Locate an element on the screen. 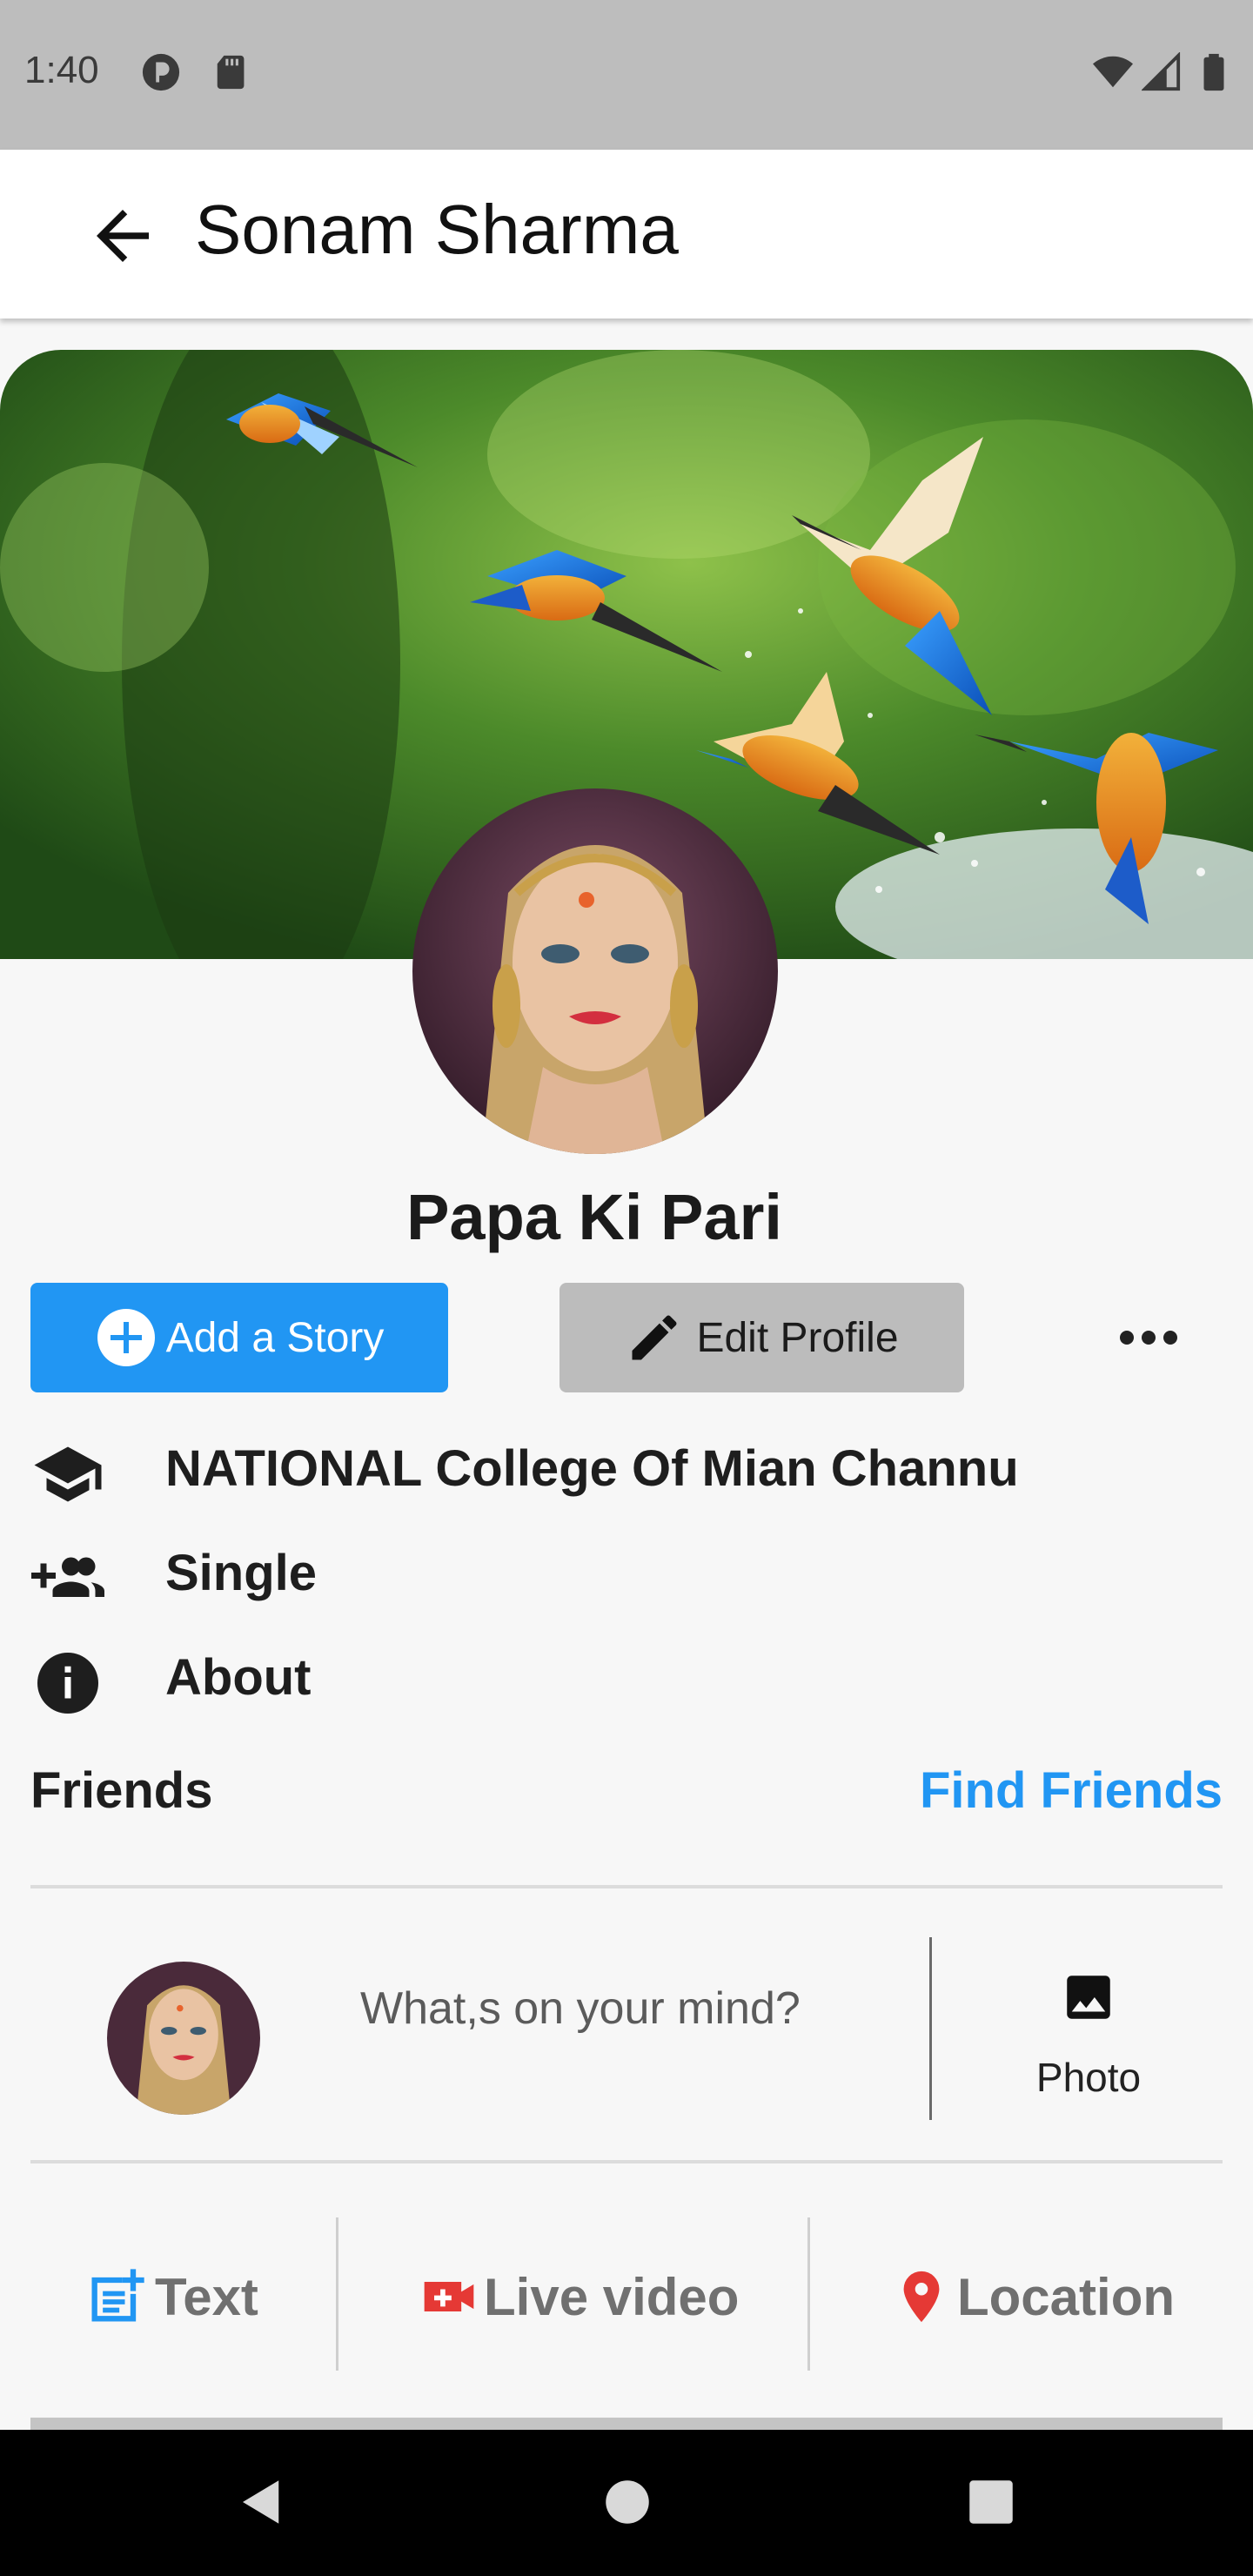  sd-card-icon is located at coordinates (231, 72).